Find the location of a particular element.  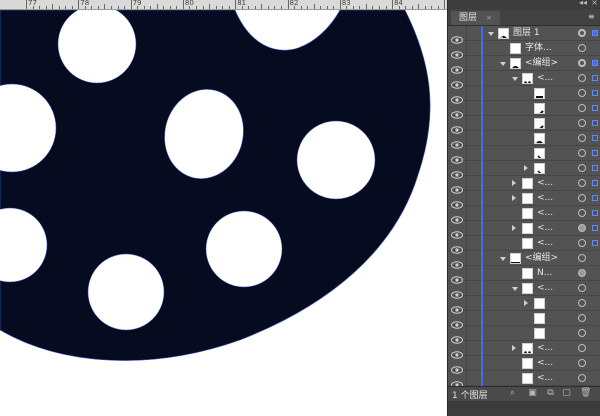

delete-icon: 🗑 is located at coordinates (585, 393).